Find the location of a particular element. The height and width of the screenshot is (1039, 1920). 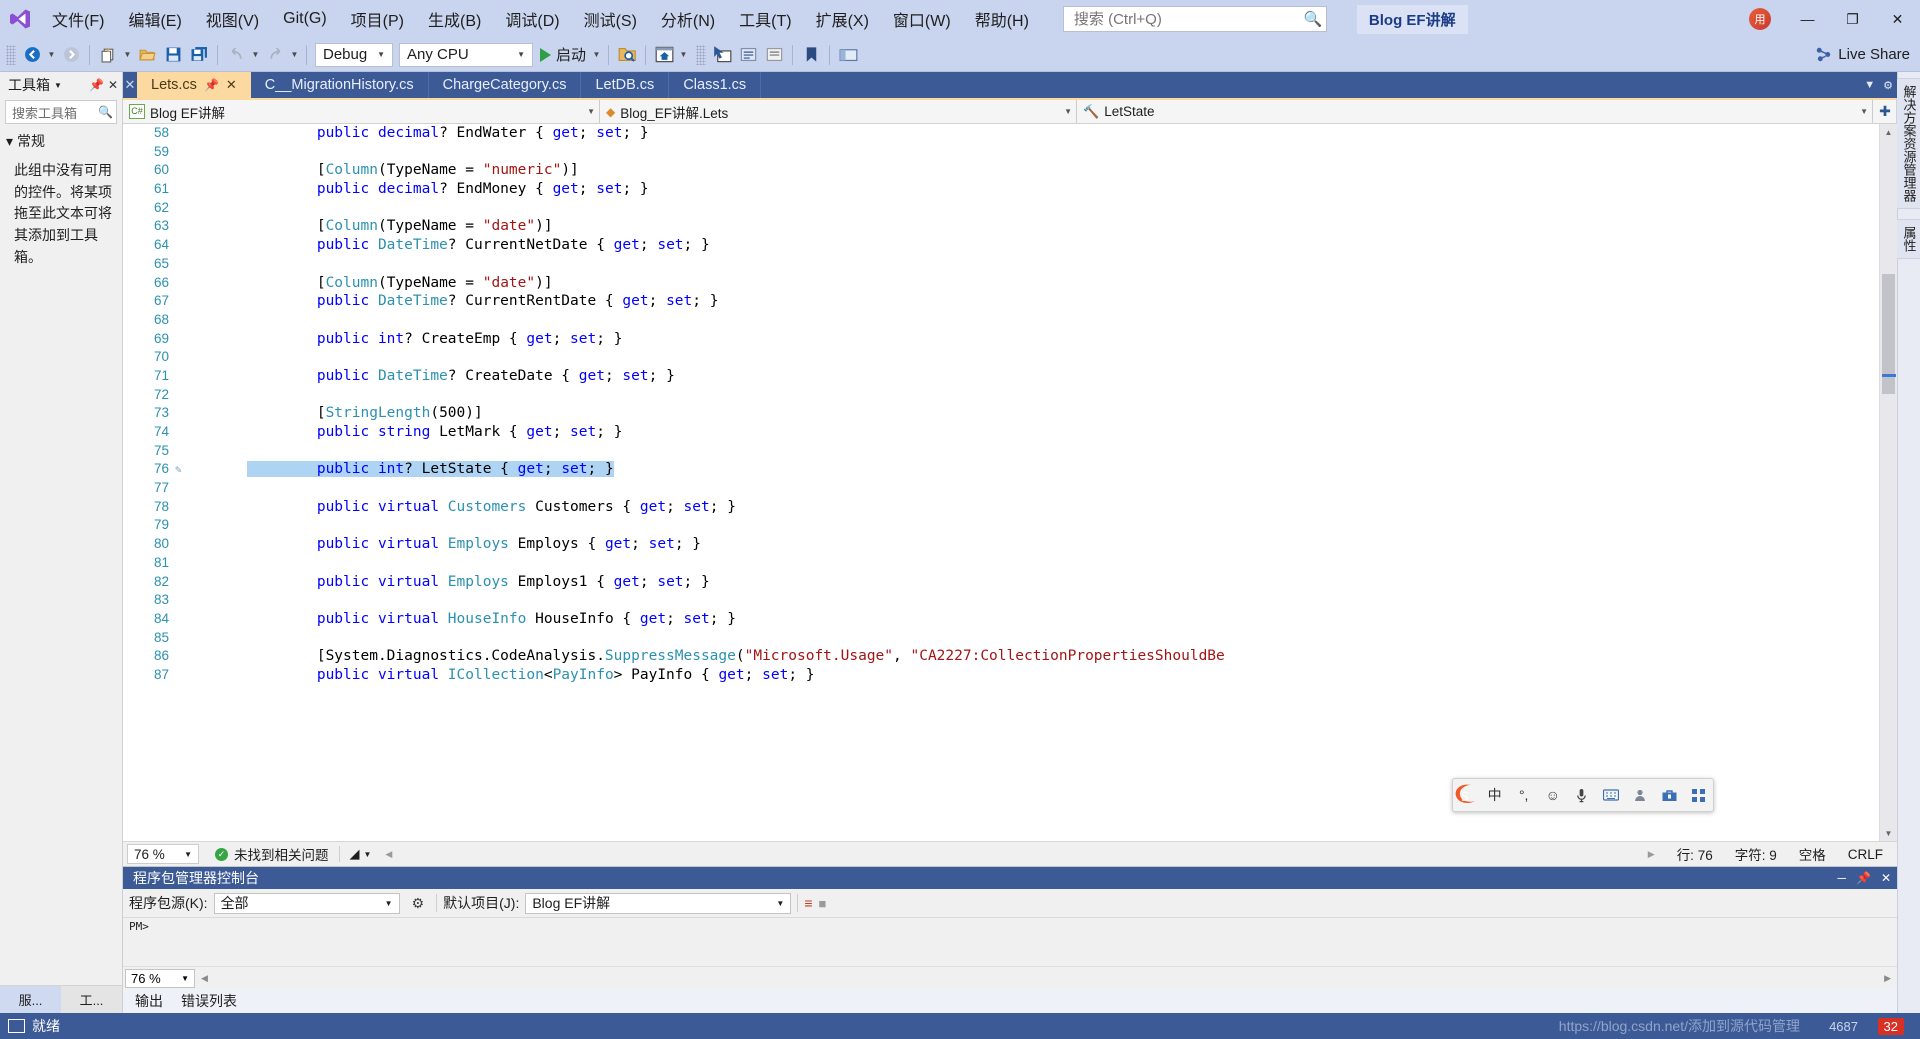

home-window-dropdown: ▼ is located at coordinates (683, 55).